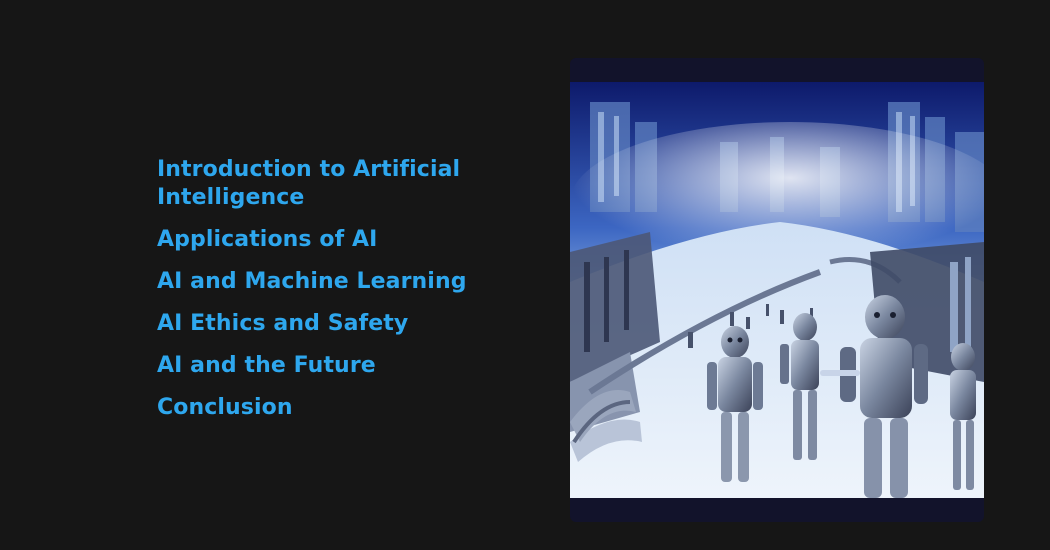 The height and width of the screenshot is (550, 1050). I want to click on toc-item-machine-learning: AI and Machine Learning, so click(337, 282).